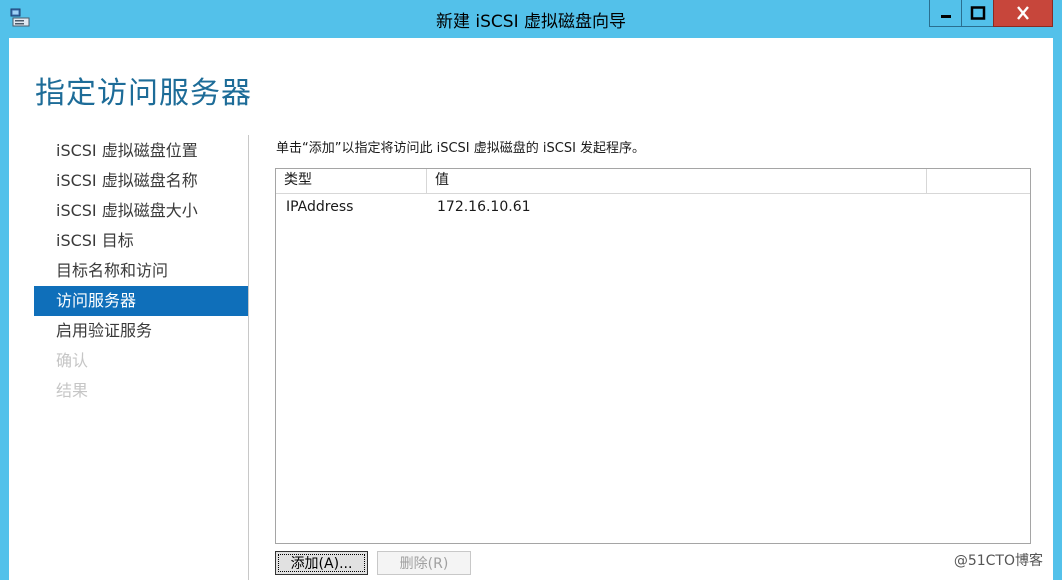  I want to click on remove-button: 删除(R), so click(424, 563).